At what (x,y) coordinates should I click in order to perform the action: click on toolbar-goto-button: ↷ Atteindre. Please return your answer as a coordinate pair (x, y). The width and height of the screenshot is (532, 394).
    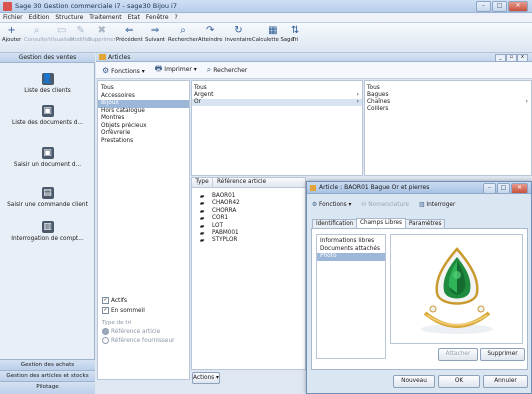
    Looking at the image, I should click on (210, 34).